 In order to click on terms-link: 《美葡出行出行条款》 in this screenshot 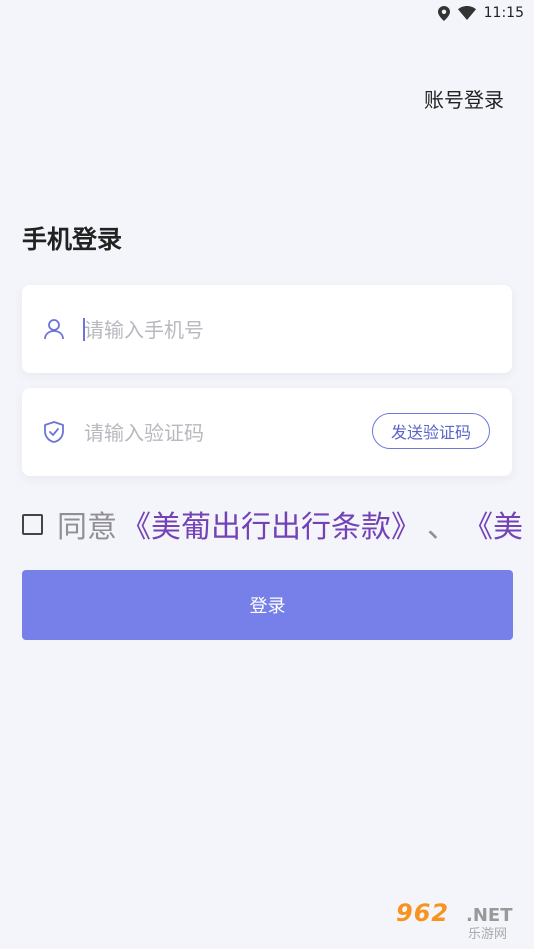, I will do `click(271, 524)`.